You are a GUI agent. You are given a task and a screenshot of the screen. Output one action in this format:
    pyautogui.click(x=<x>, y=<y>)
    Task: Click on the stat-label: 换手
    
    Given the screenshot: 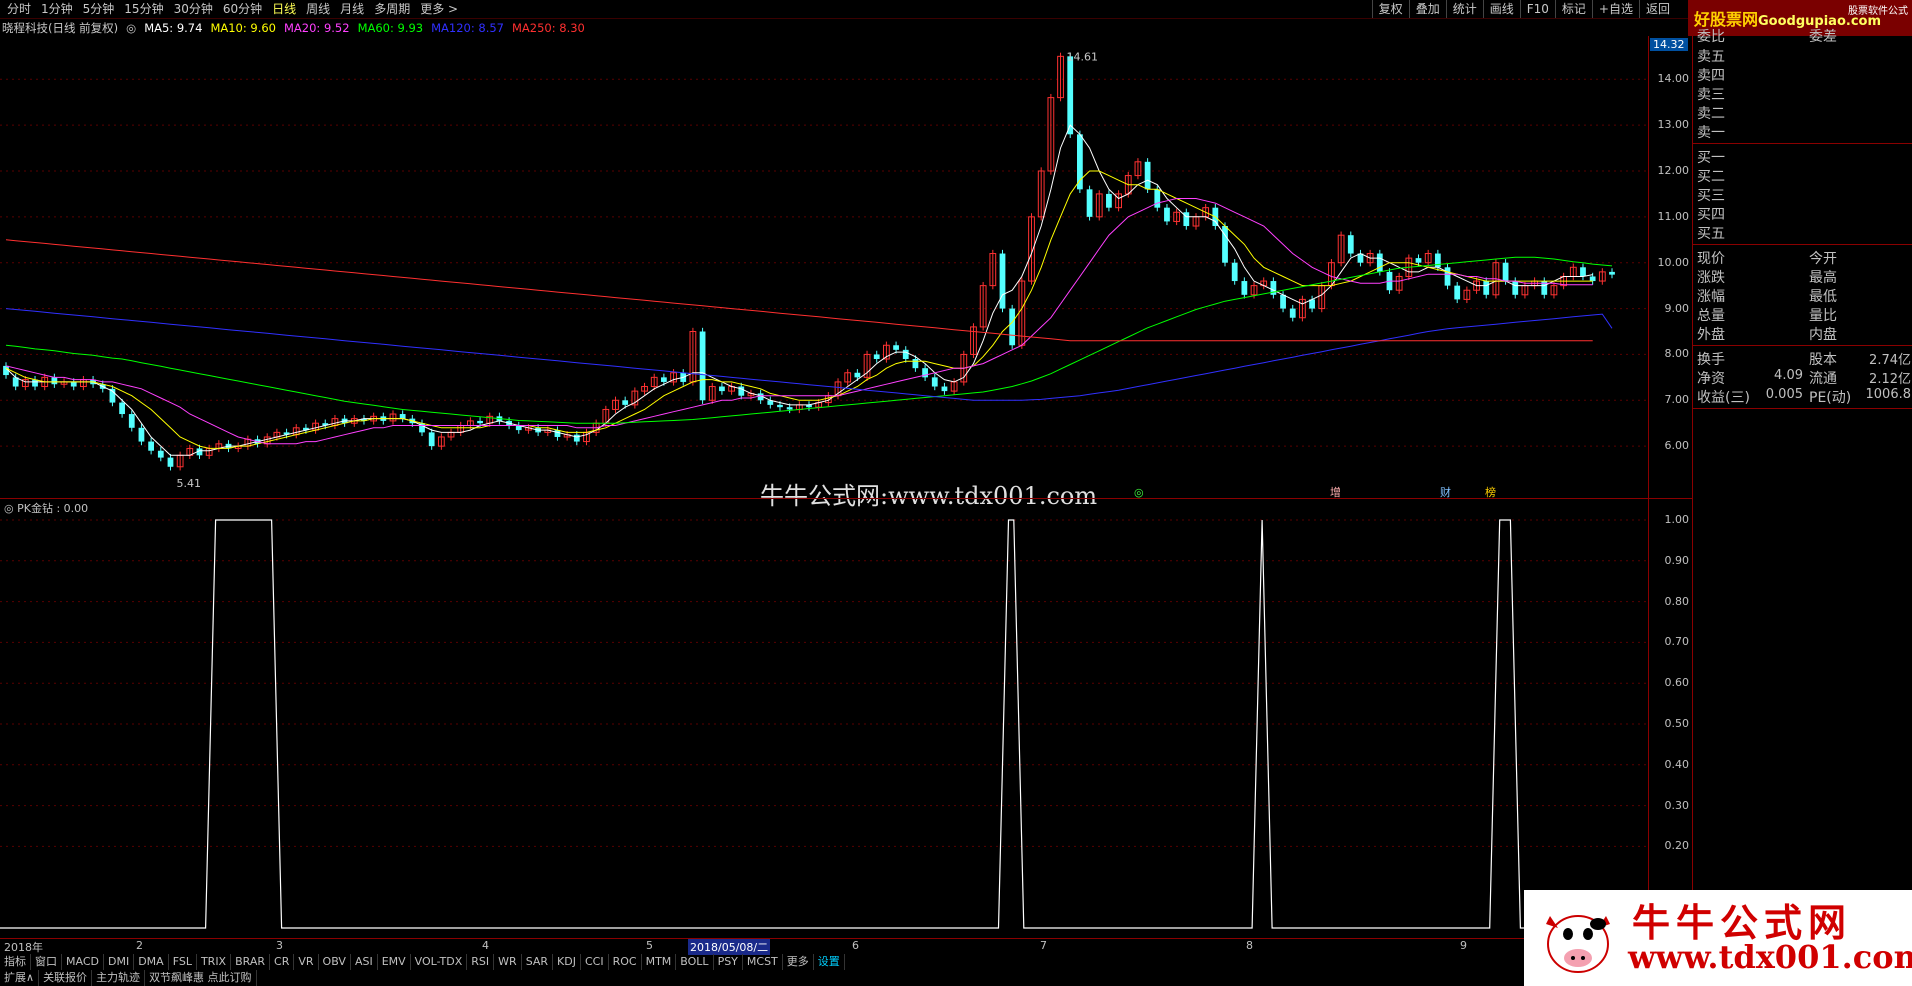 What is the action you would take?
    pyautogui.click(x=1711, y=360)
    